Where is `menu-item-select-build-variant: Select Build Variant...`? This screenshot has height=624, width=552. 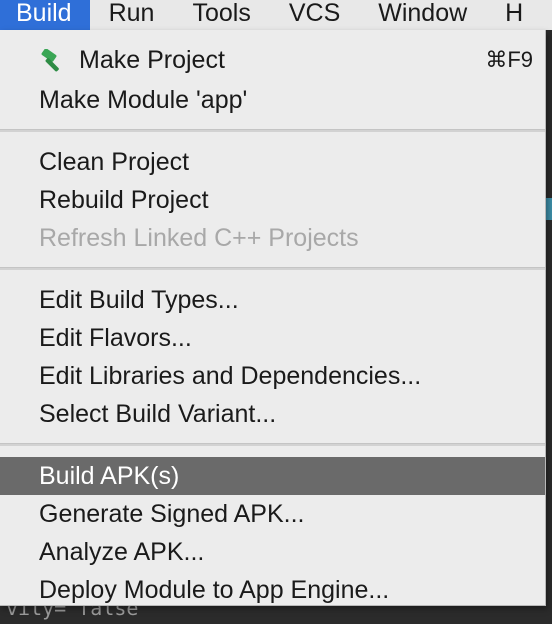
menu-item-select-build-variant: Select Build Variant... is located at coordinates (272, 414).